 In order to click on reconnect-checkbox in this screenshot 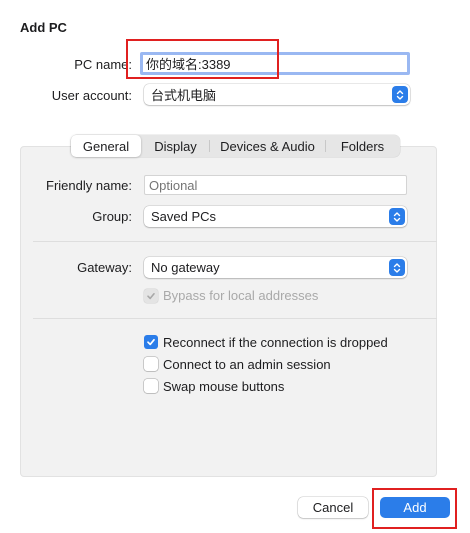, I will do `click(151, 342)`.